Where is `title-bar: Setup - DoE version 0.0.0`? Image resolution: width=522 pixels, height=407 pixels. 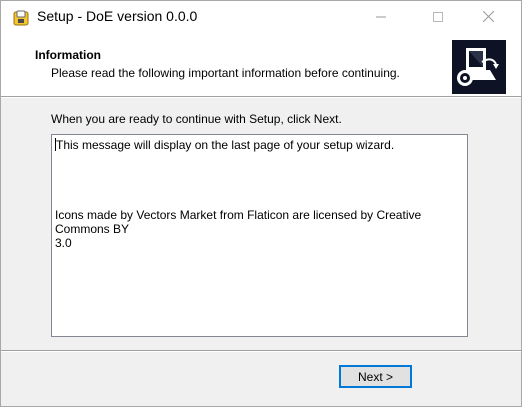 title-bar: Setup - DoE version 0.0.0 is located at coordinates (261, 16).